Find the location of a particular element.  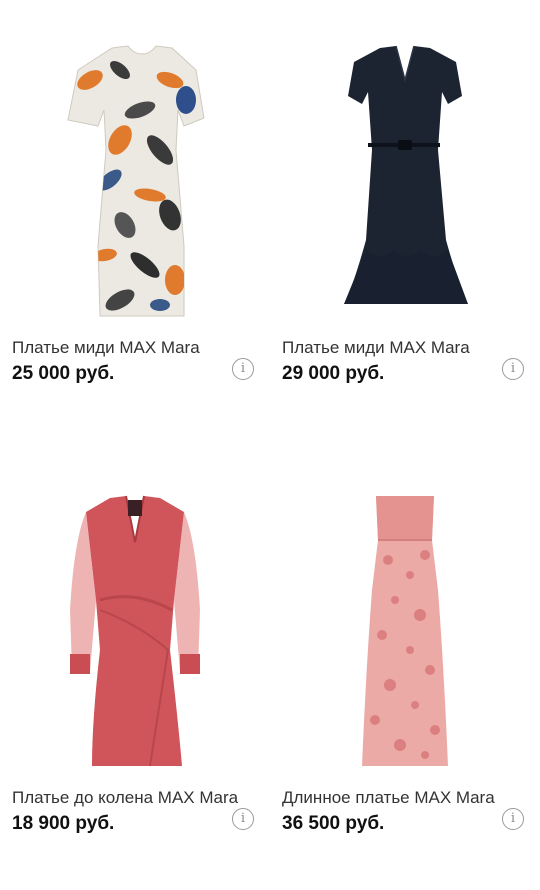

floral-dress-image is located at coordinates (136, 181).